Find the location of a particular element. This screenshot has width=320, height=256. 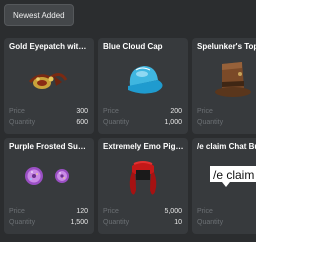

sort-filter-button: Newest Added is located at coordinates (39, 15).